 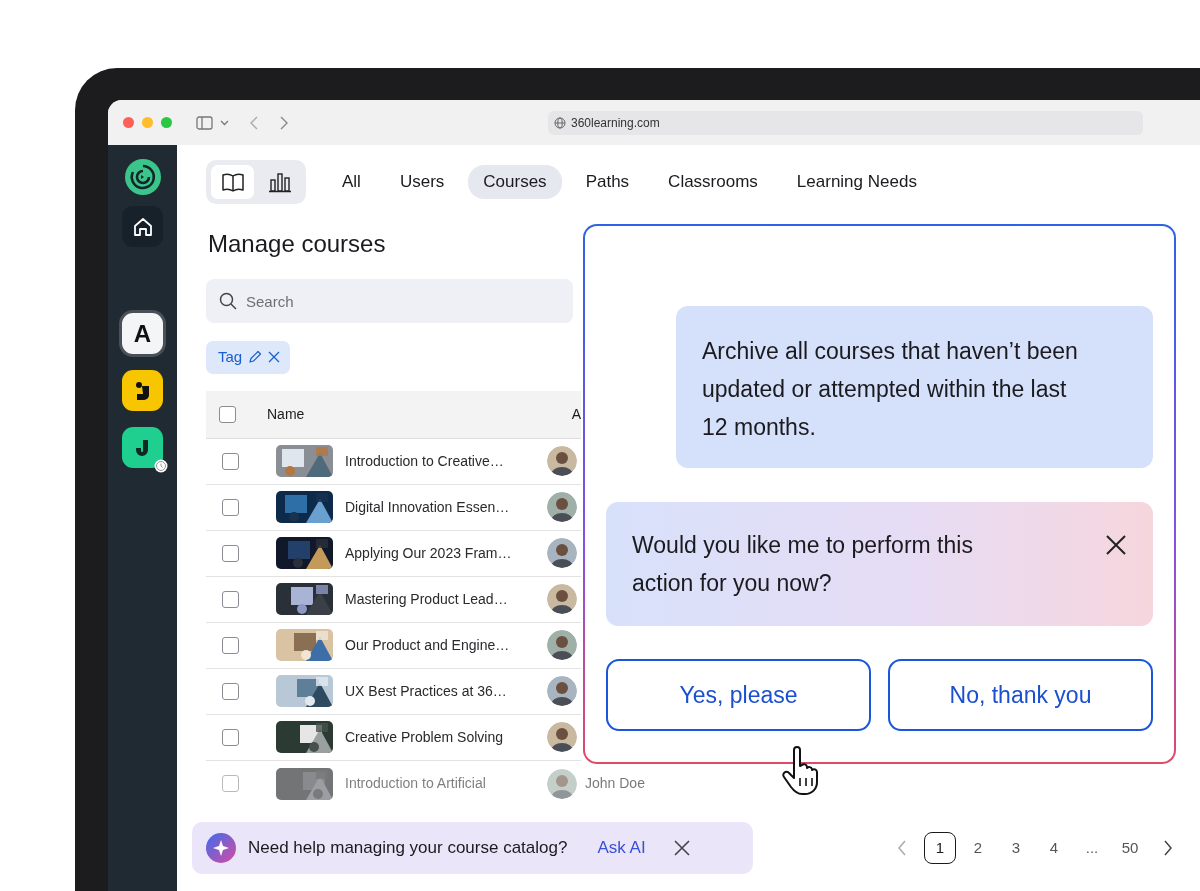 I want to click on search-field: Search, so click(x=389, y=301).